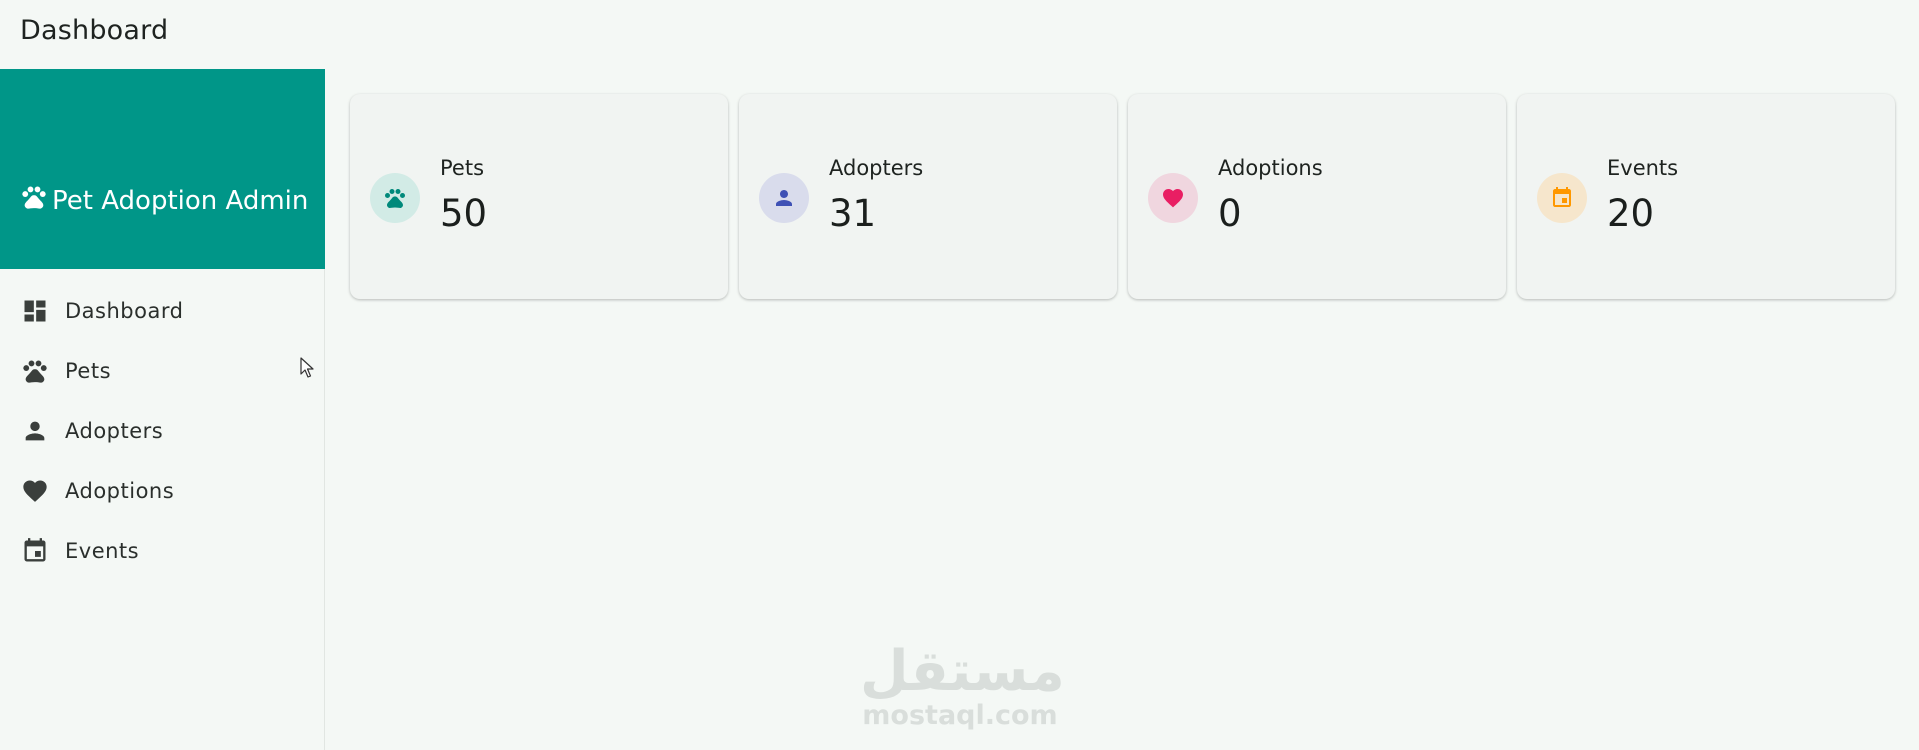  Describe the element at coordinates (1643, 168) in the screenshot. I see `stat-label: Events` at that location.